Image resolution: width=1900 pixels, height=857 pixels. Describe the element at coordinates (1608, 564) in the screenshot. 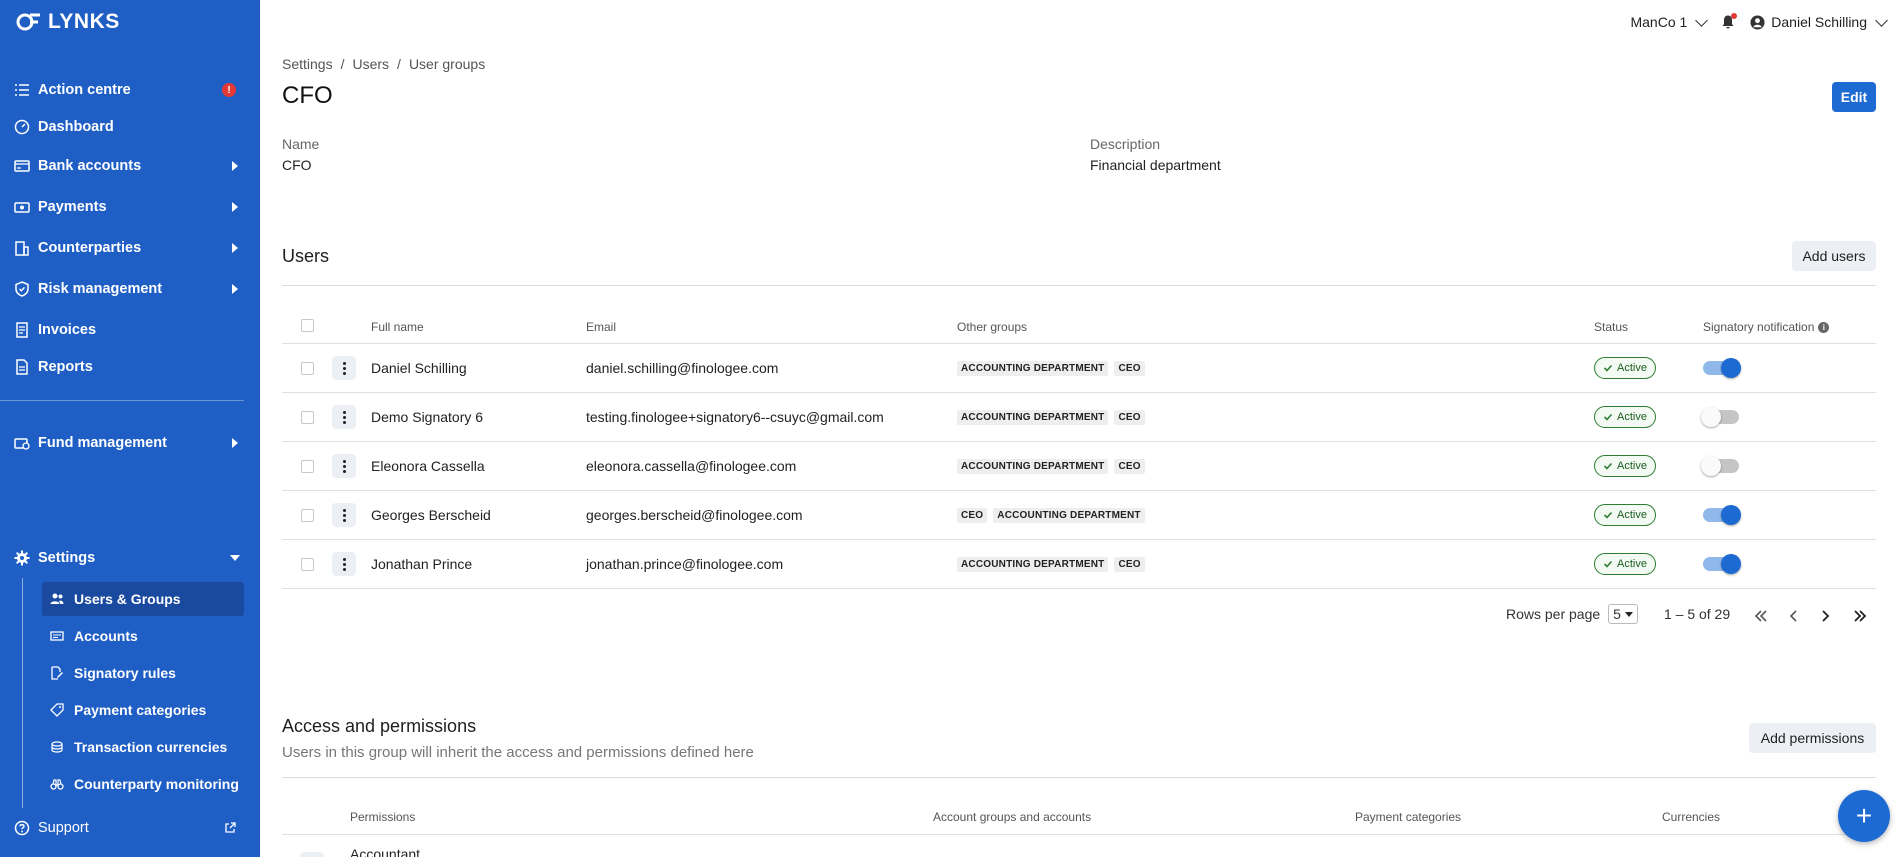

I see `check-icon` at that location.